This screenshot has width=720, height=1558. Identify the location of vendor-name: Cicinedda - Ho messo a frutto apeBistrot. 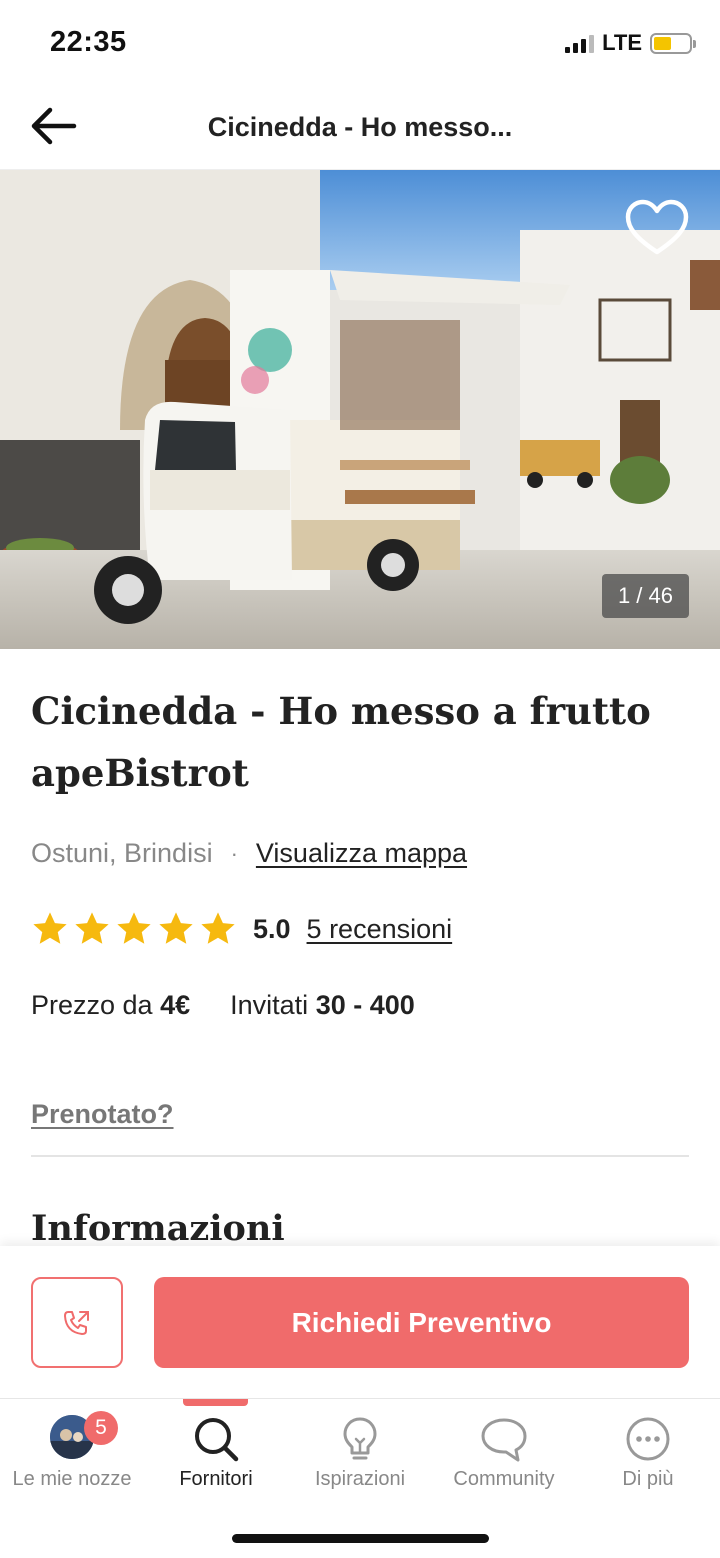
(341, 742).